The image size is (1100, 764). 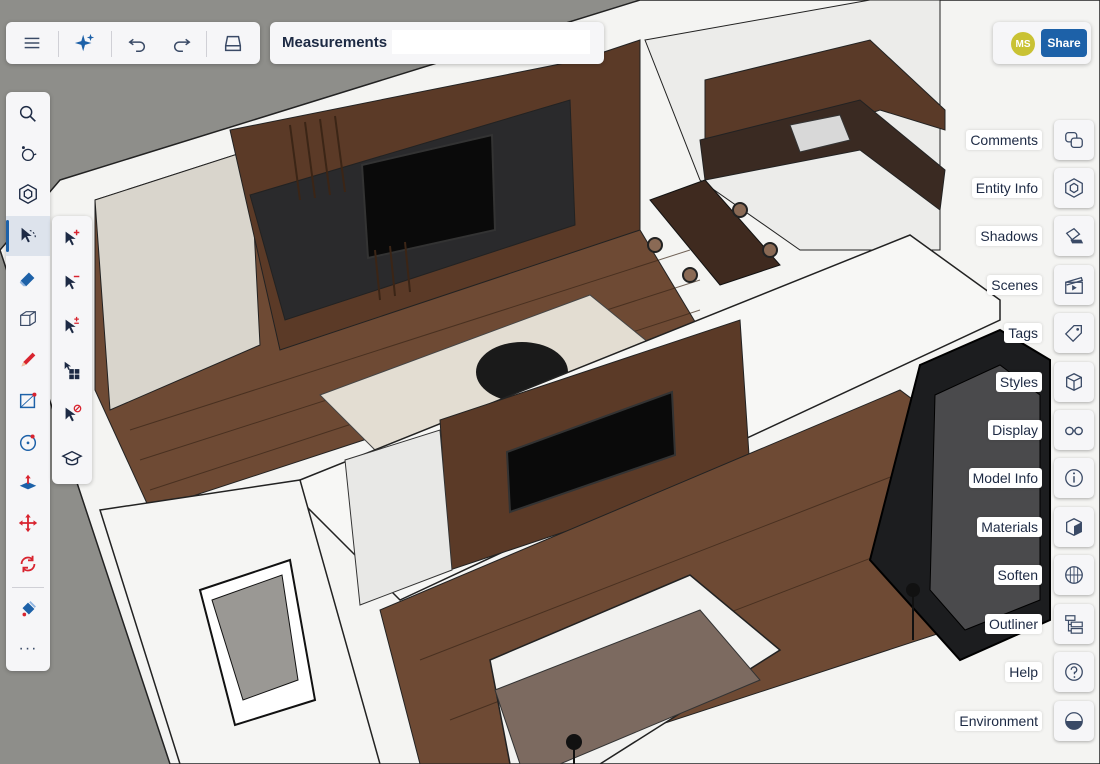 I want to click on panel-label: Styles, so click(x=1018, y=382).